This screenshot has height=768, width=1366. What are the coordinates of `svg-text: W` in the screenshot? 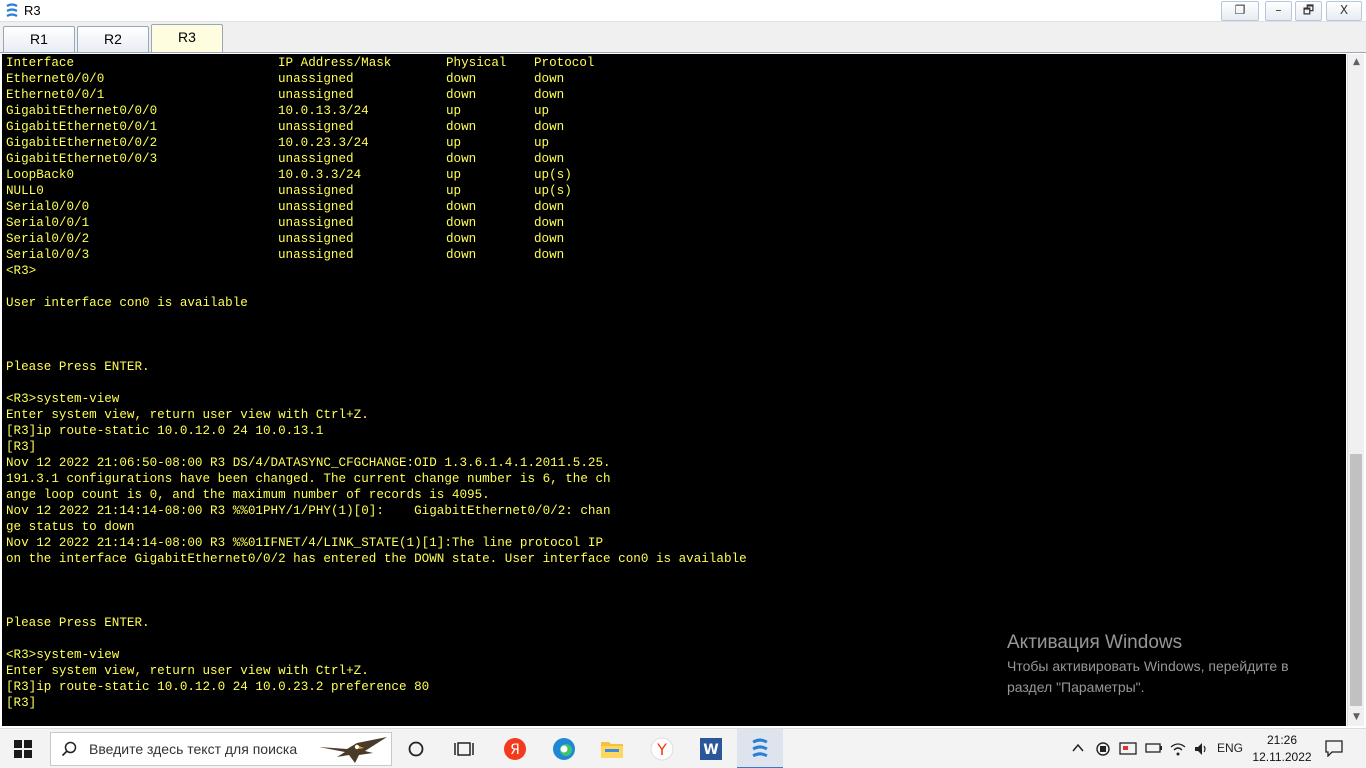 It's located at (710, 750).